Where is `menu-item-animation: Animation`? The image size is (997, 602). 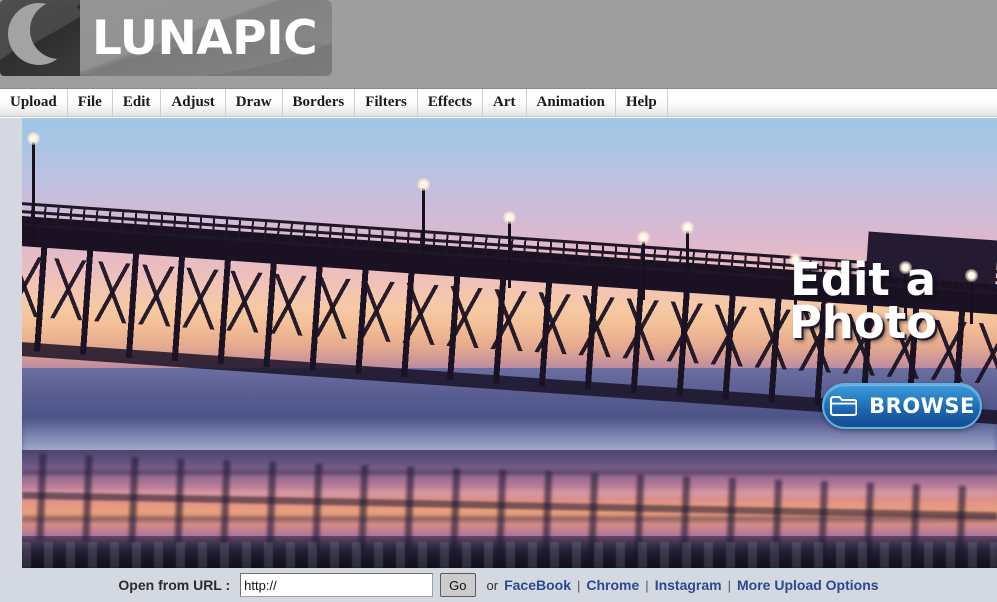 menu-item-animation: Animation is located at coordinates (571, 102).